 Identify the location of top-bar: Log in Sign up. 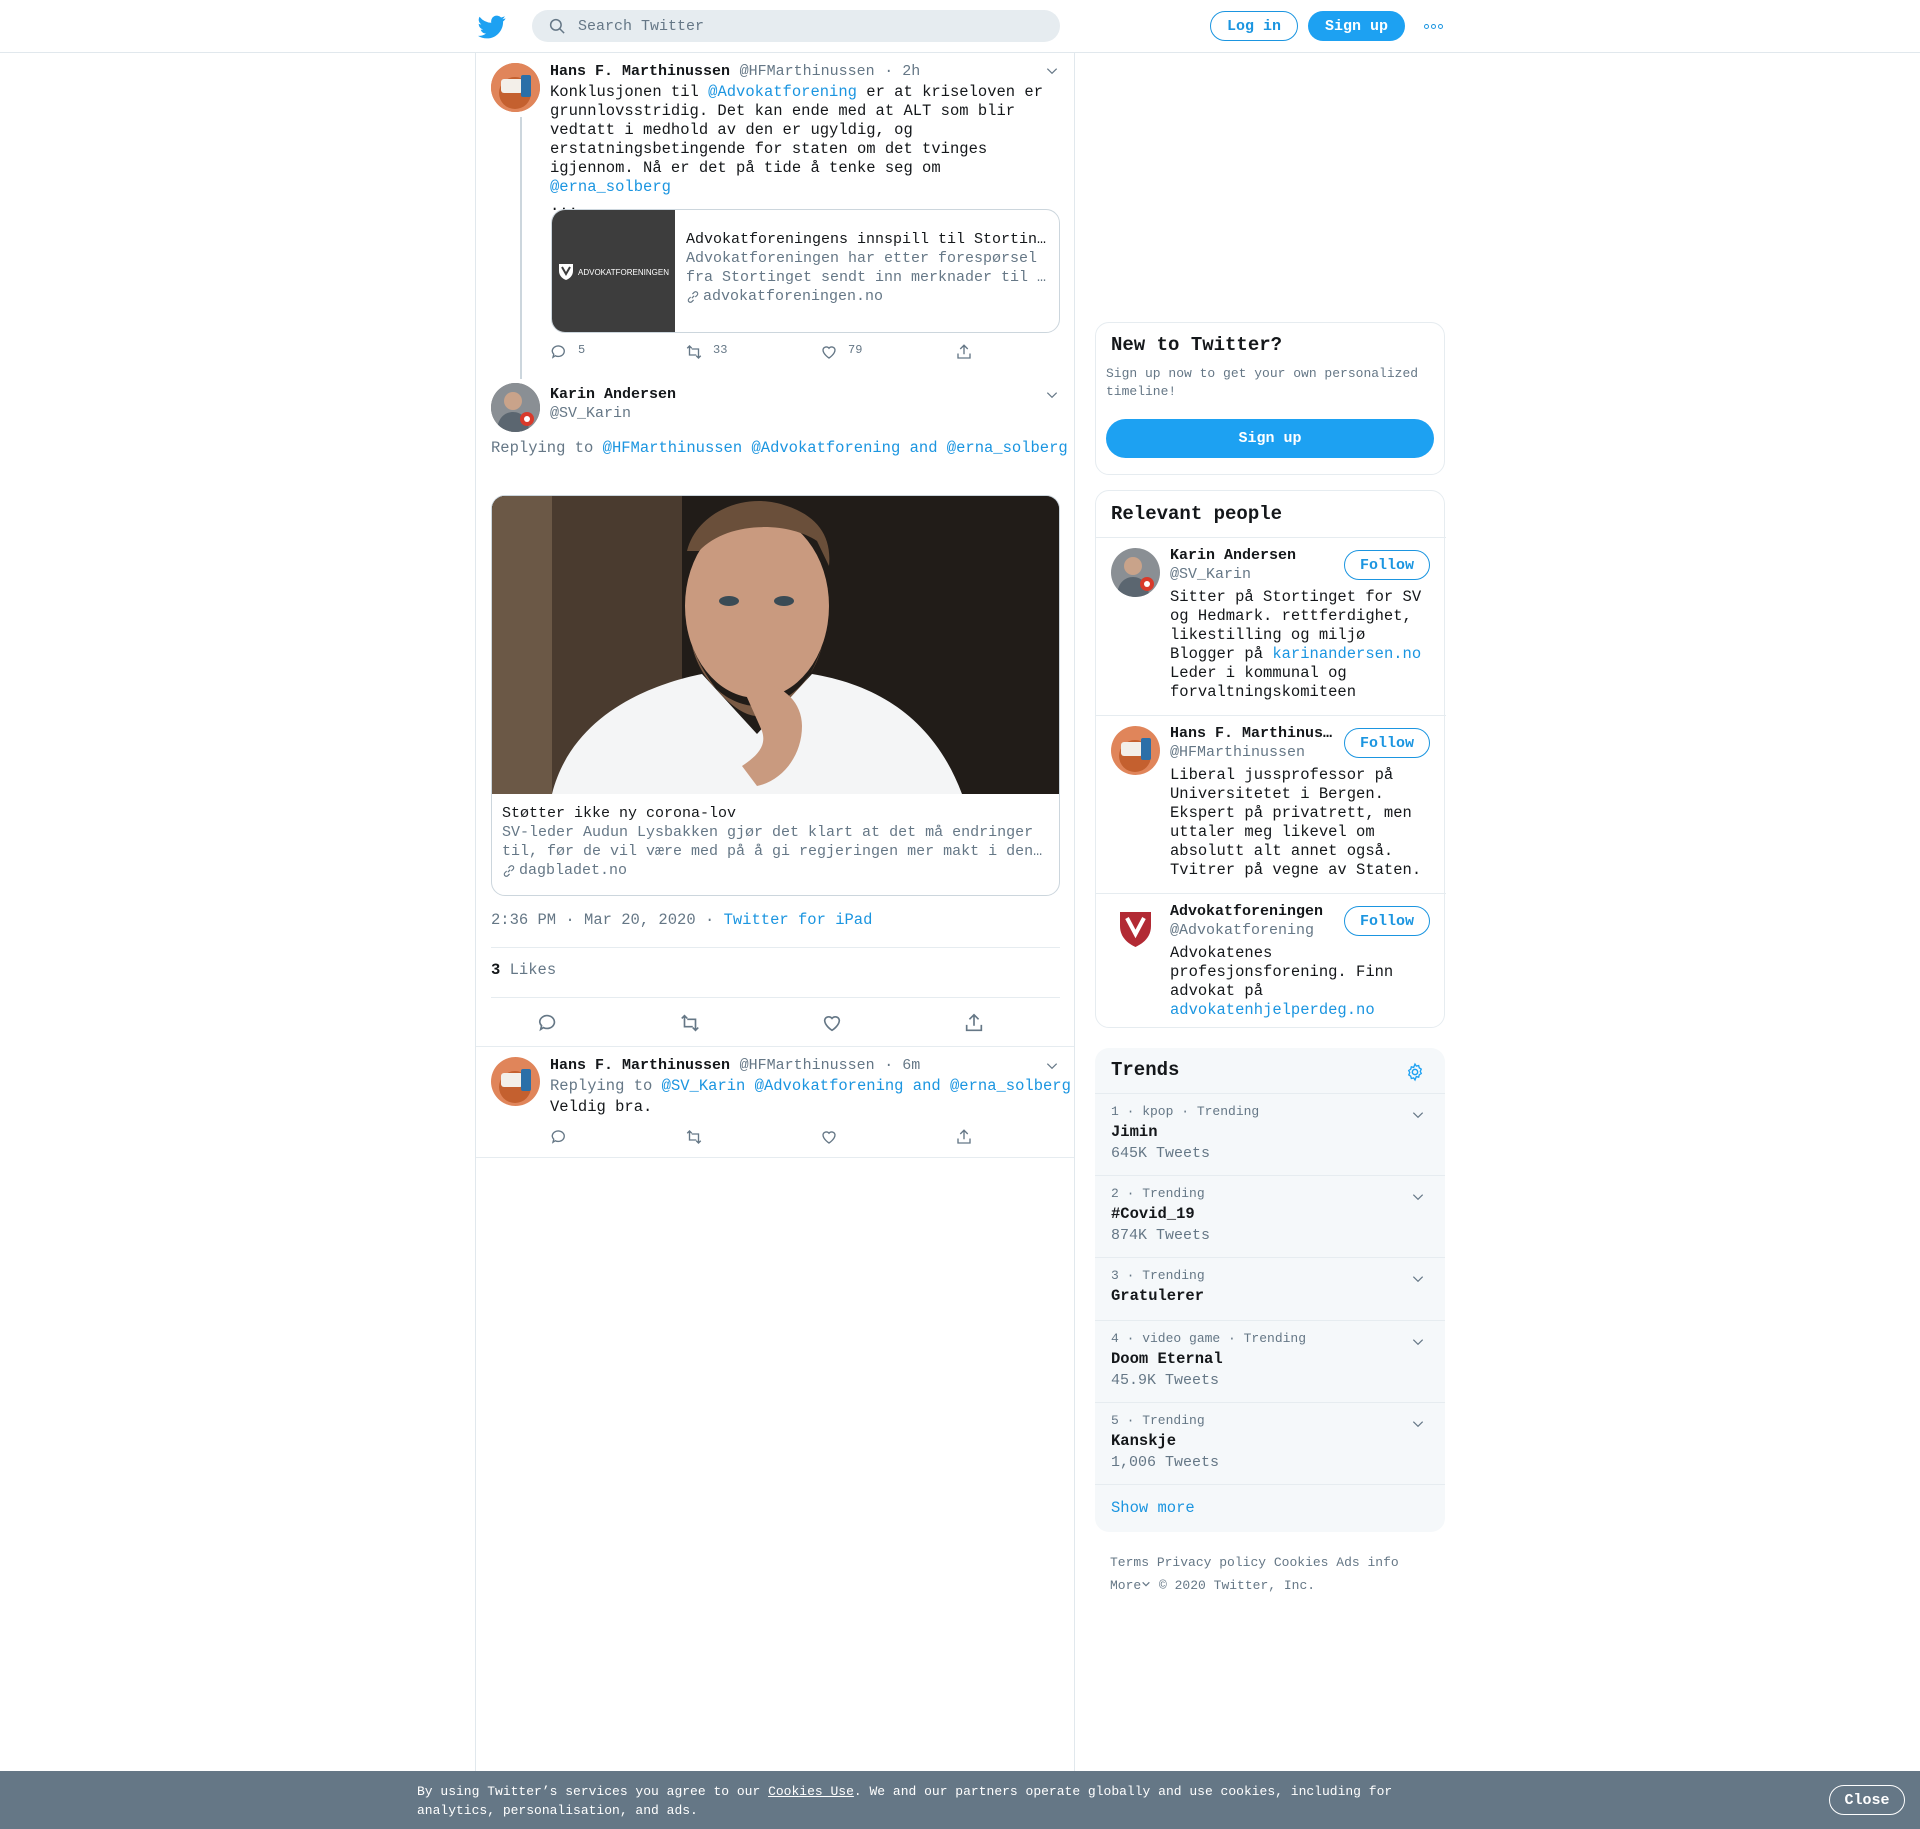
(960, 26).